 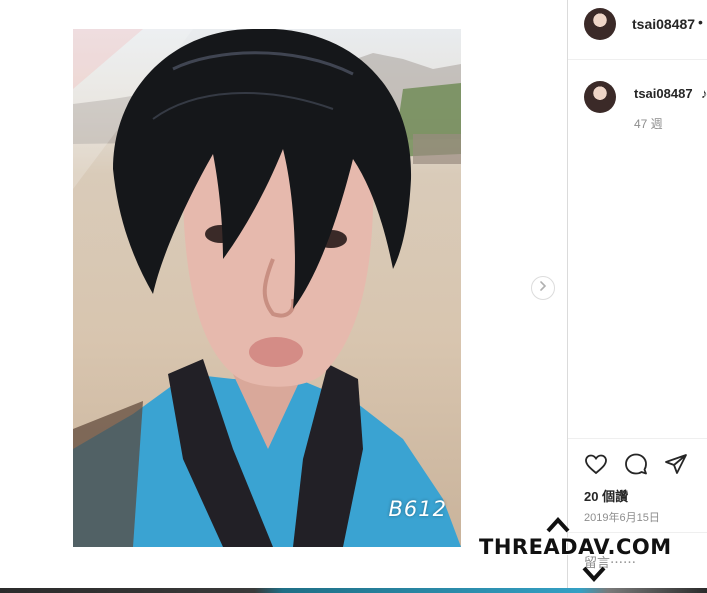 What do you see at coordinates (594, 574) in the screenshot?
I see `watermark-down-arrow-icon` at bounding box center [594, 574].